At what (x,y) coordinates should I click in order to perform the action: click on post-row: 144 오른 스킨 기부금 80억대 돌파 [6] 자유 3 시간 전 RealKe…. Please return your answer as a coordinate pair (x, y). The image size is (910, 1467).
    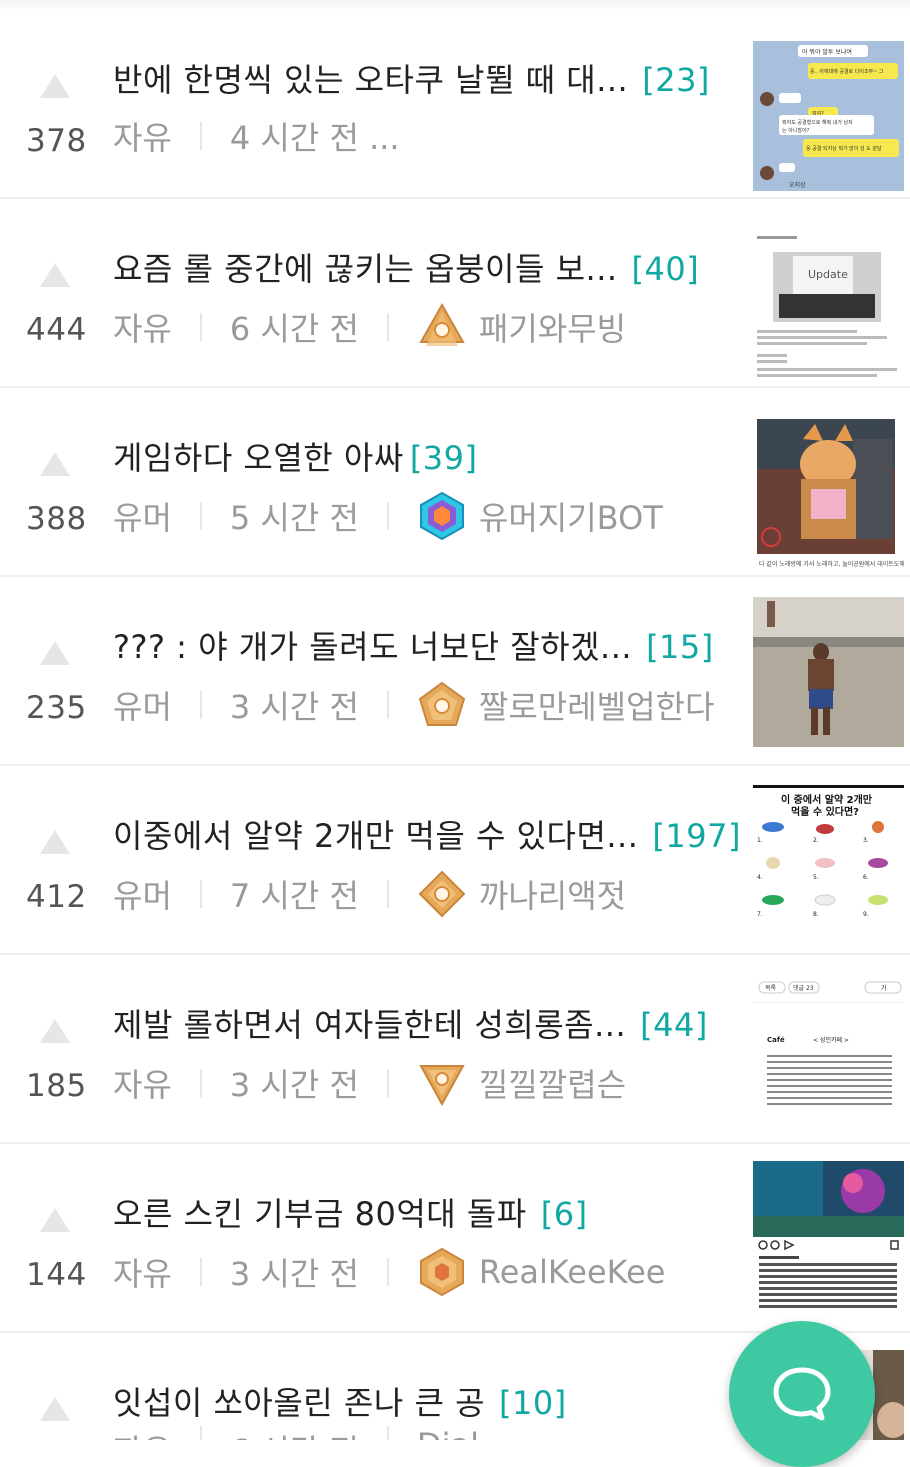
    Looking at the image, I should click on (455, 1239).